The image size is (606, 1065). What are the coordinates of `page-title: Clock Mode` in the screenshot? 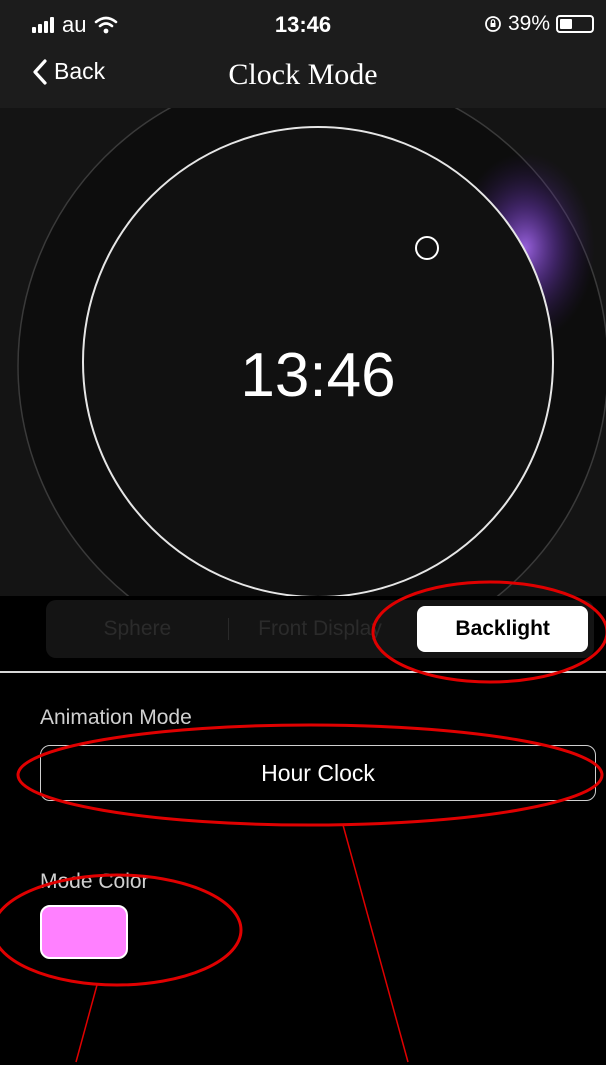 It's located at (303, 74).